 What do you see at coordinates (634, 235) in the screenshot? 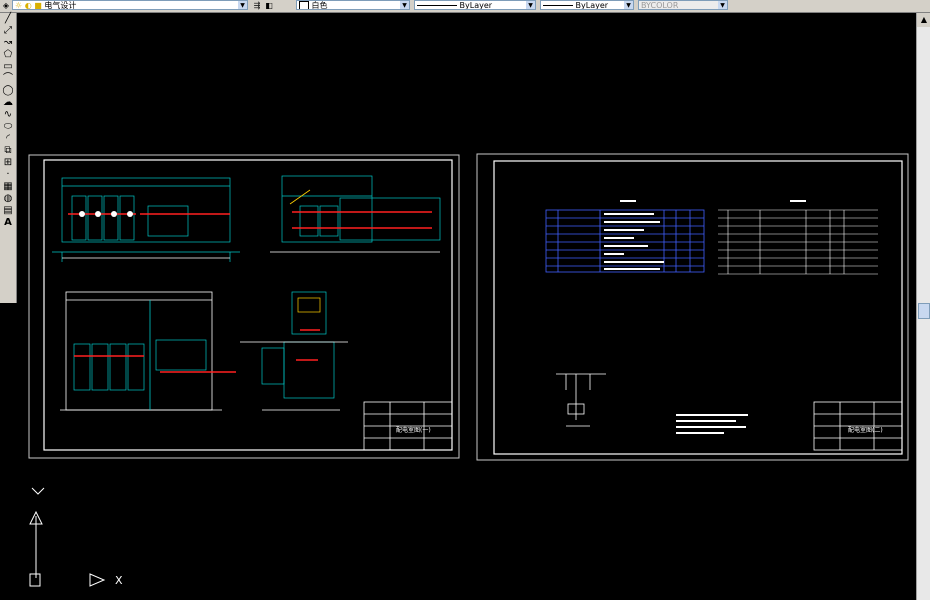
I see `equipment-table-text` at bounding box center [634, 235].